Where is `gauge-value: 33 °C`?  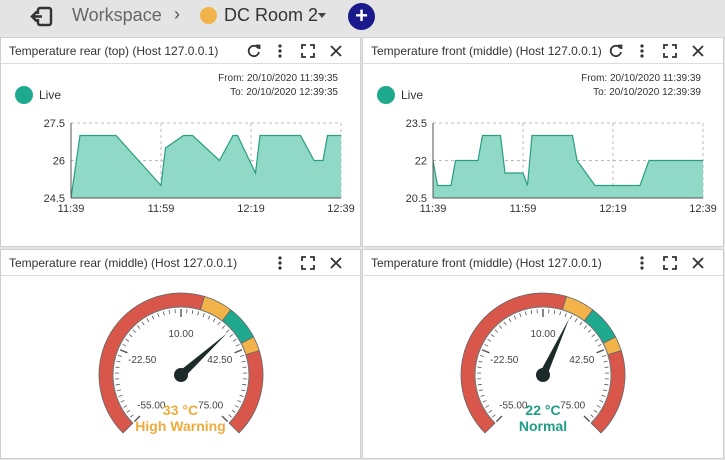
gauge-value: 33 °C is located at coordinates (180, 410).